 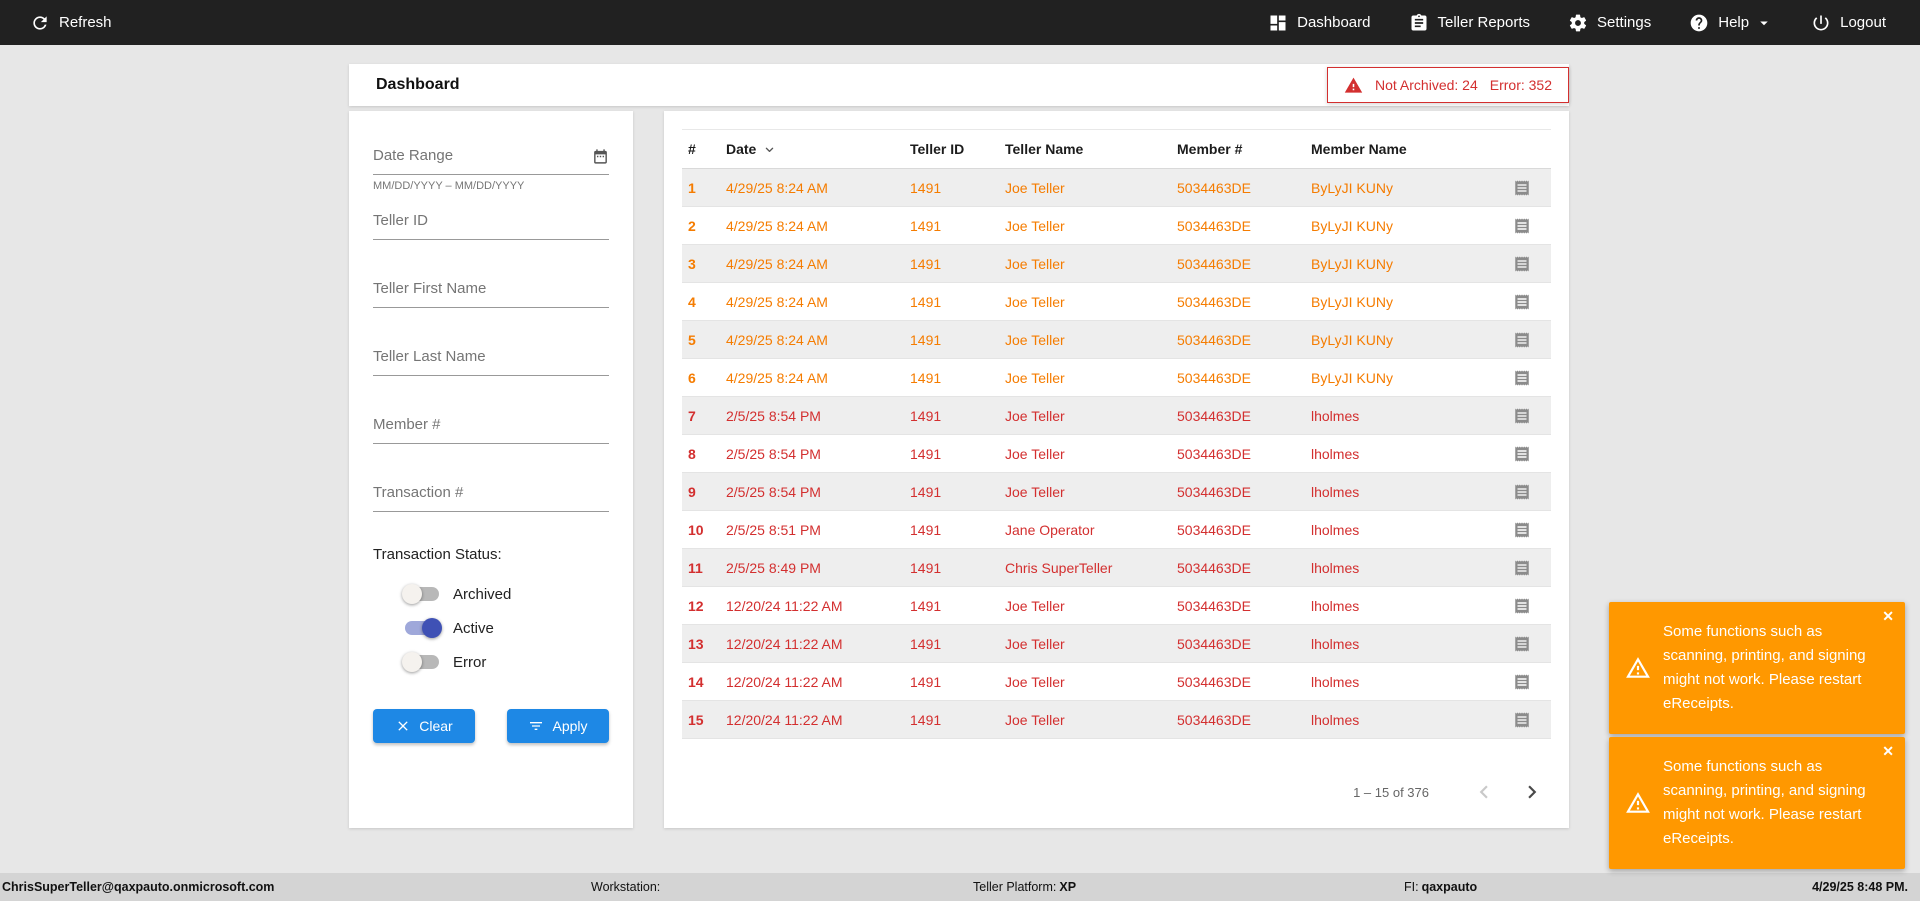 What do you see at coordinates (937, 149) in the screenshot?
I see `col-teller-id: Teller ID` at bounding box center [937, 149].